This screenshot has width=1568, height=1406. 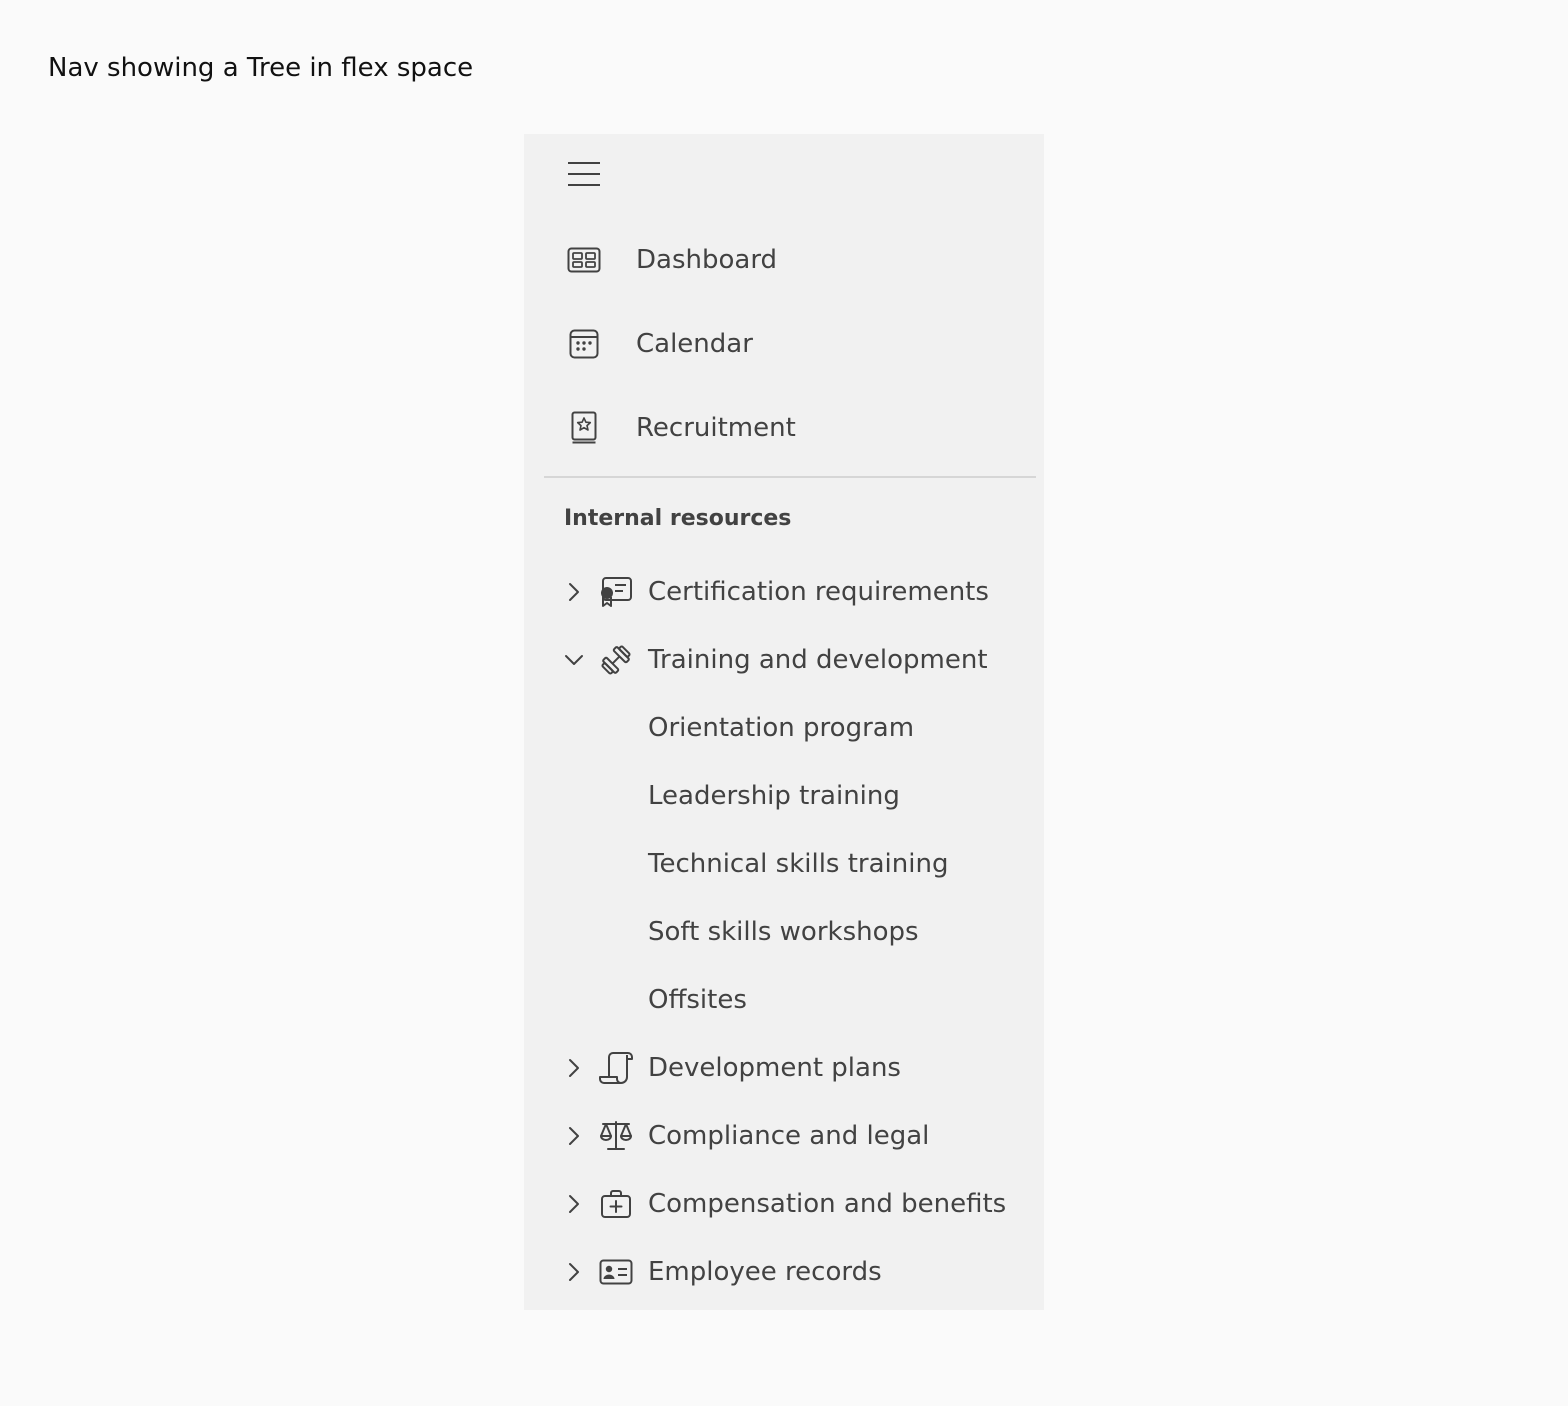 I want to click on tree-item-leadership-training: Leadership training, so click(x=784, y=796).